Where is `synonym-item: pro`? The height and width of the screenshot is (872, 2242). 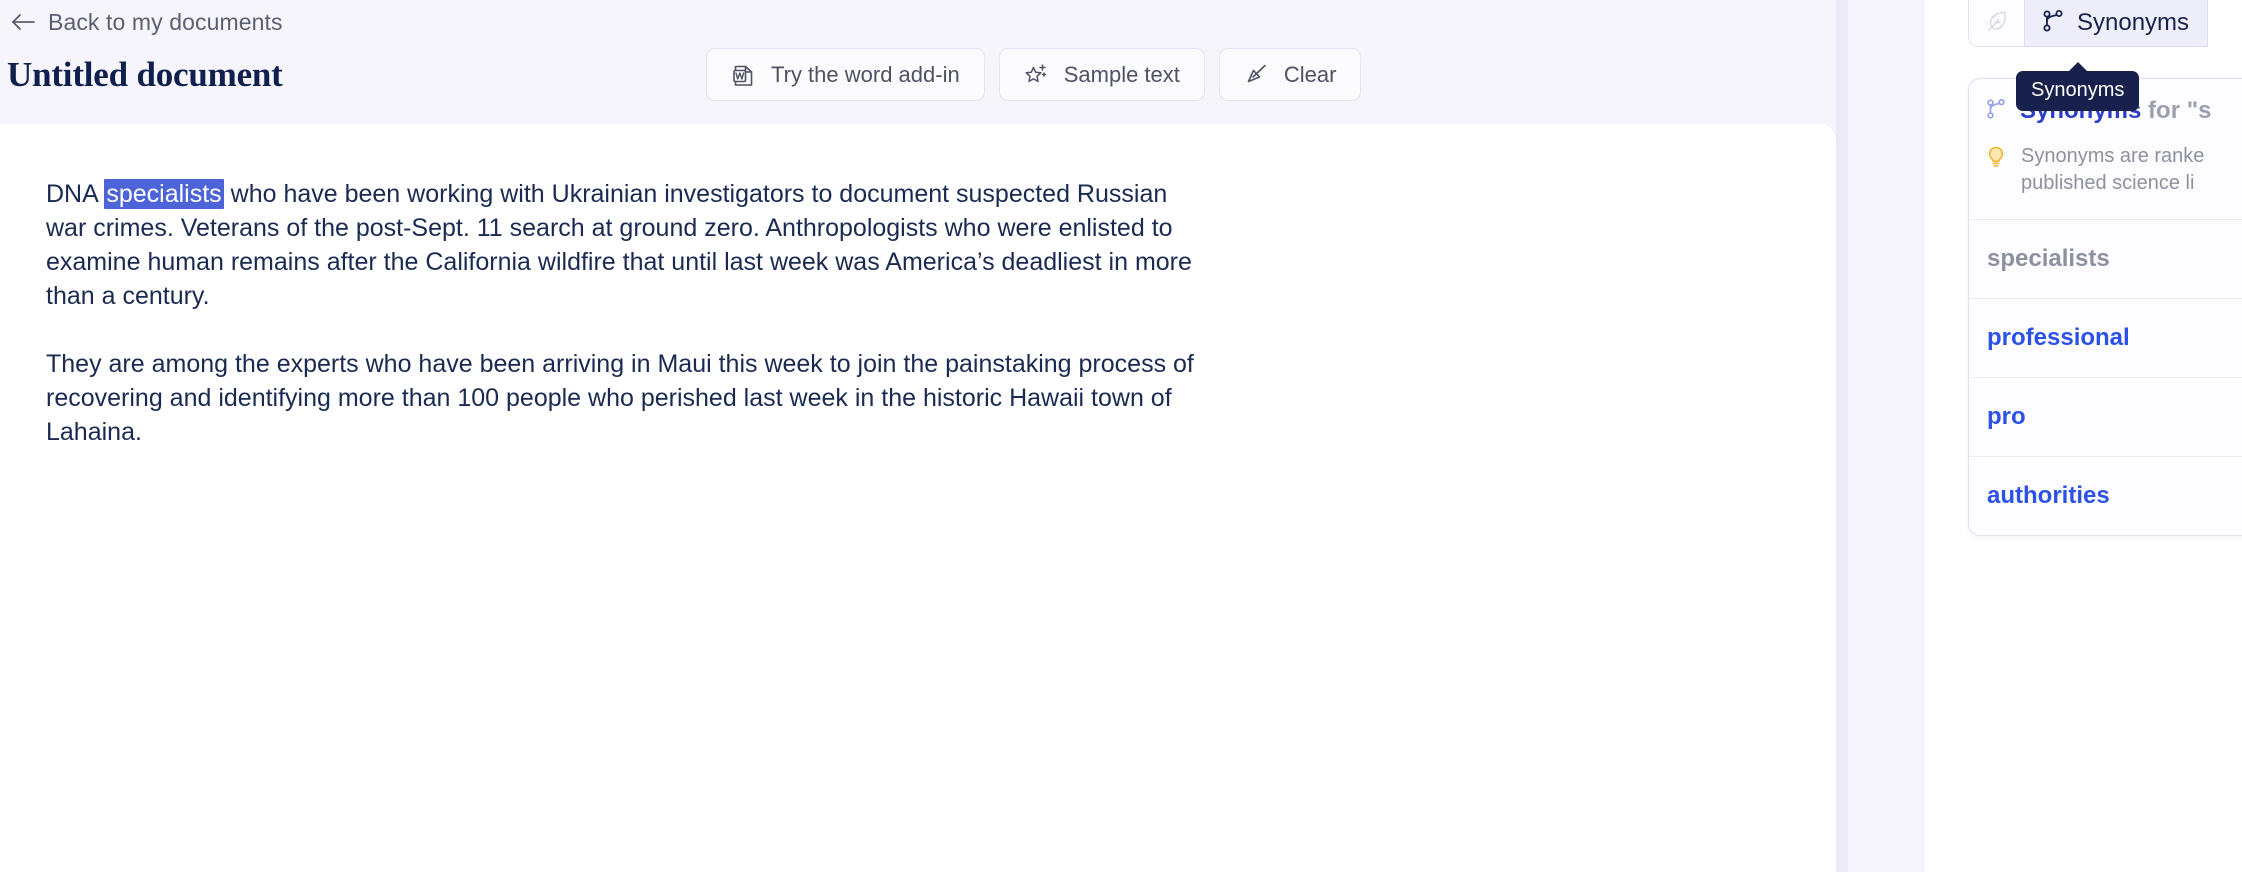
synonym-item: pro is located at coordinates (2105, 416).